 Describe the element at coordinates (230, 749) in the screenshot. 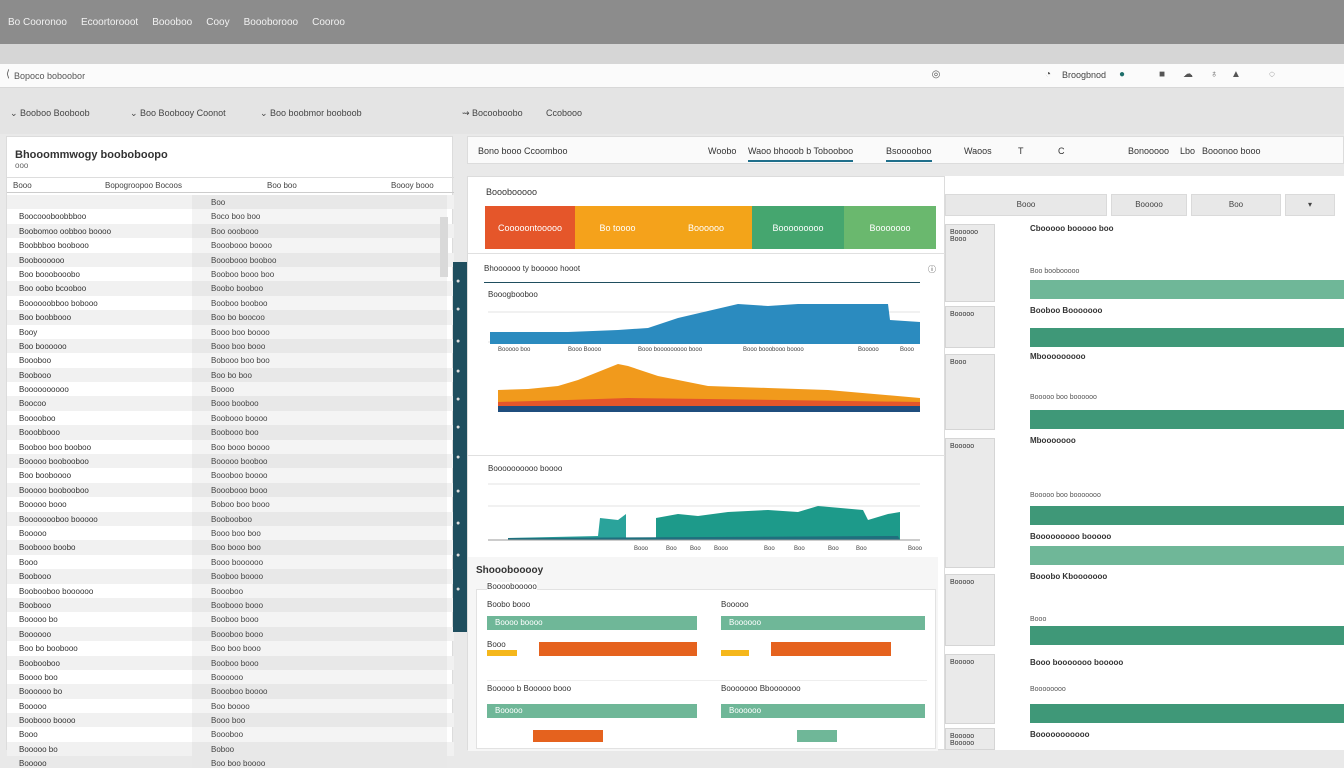

I see `table-row: Booooo bo Boboo` at that location.